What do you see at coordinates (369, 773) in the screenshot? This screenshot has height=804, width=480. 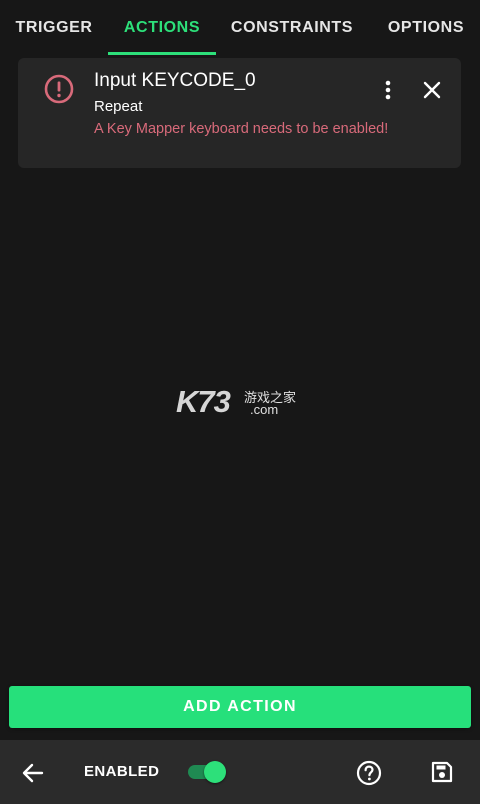 I see `help-icon` at bounding box center [369, 773].